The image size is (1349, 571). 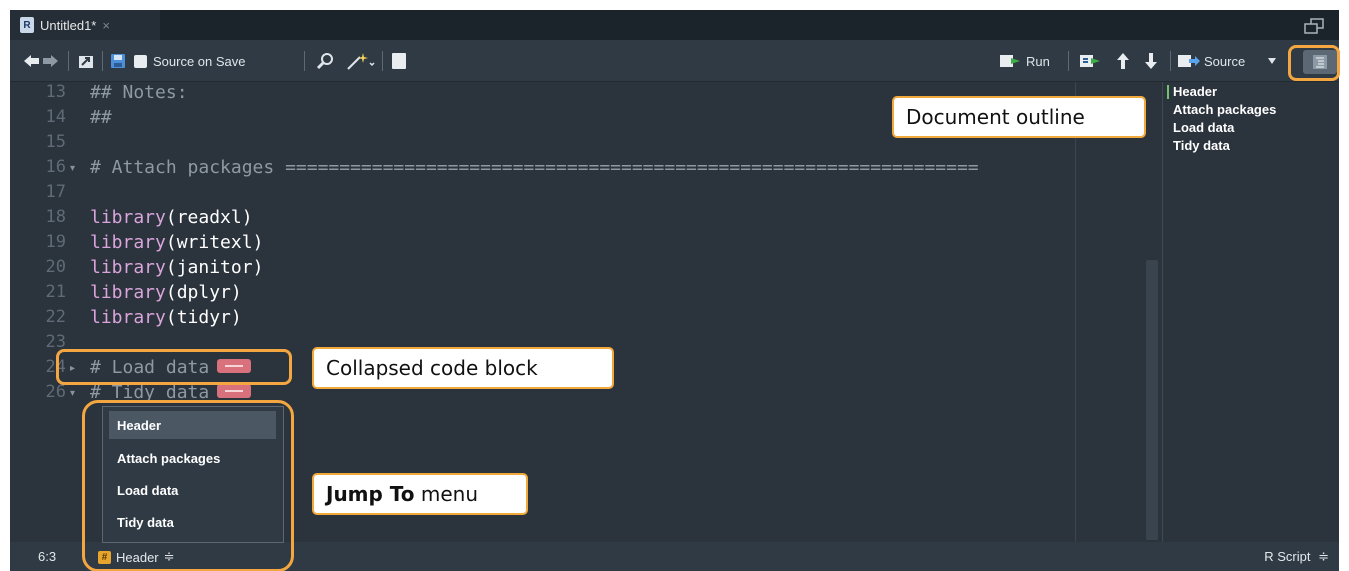 What do you see at coordinates (995, 117) in the screenshot?
I see `callout-text: Document outline` at bounding box center [995, 117].